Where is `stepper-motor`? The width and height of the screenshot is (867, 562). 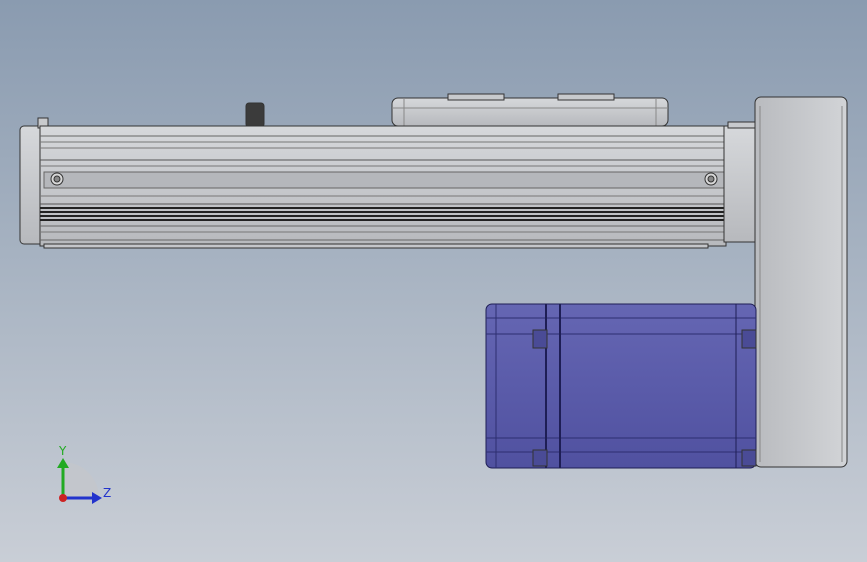 stepper-motor is located at coordinates (621, 386).